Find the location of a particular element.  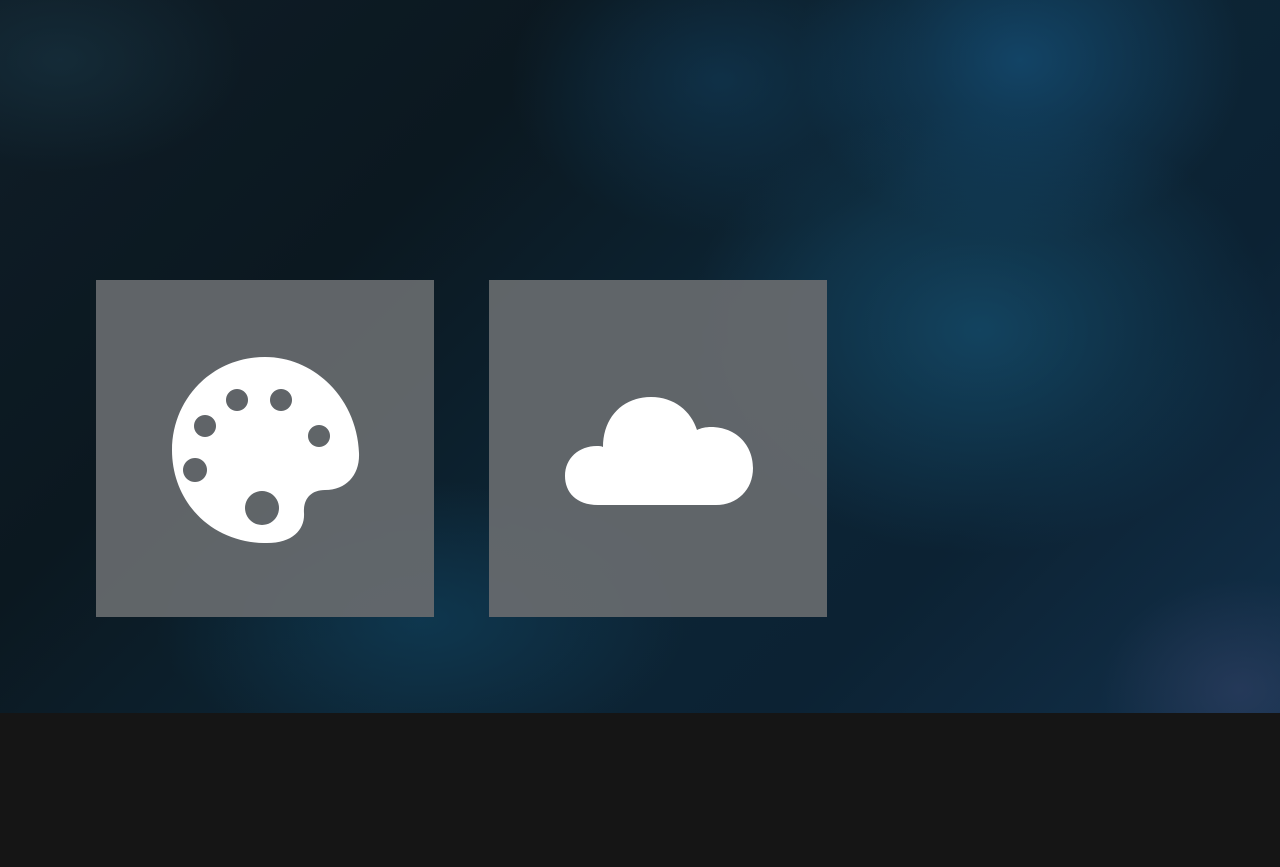

personalization-tile is located at coordinates (265, 448).